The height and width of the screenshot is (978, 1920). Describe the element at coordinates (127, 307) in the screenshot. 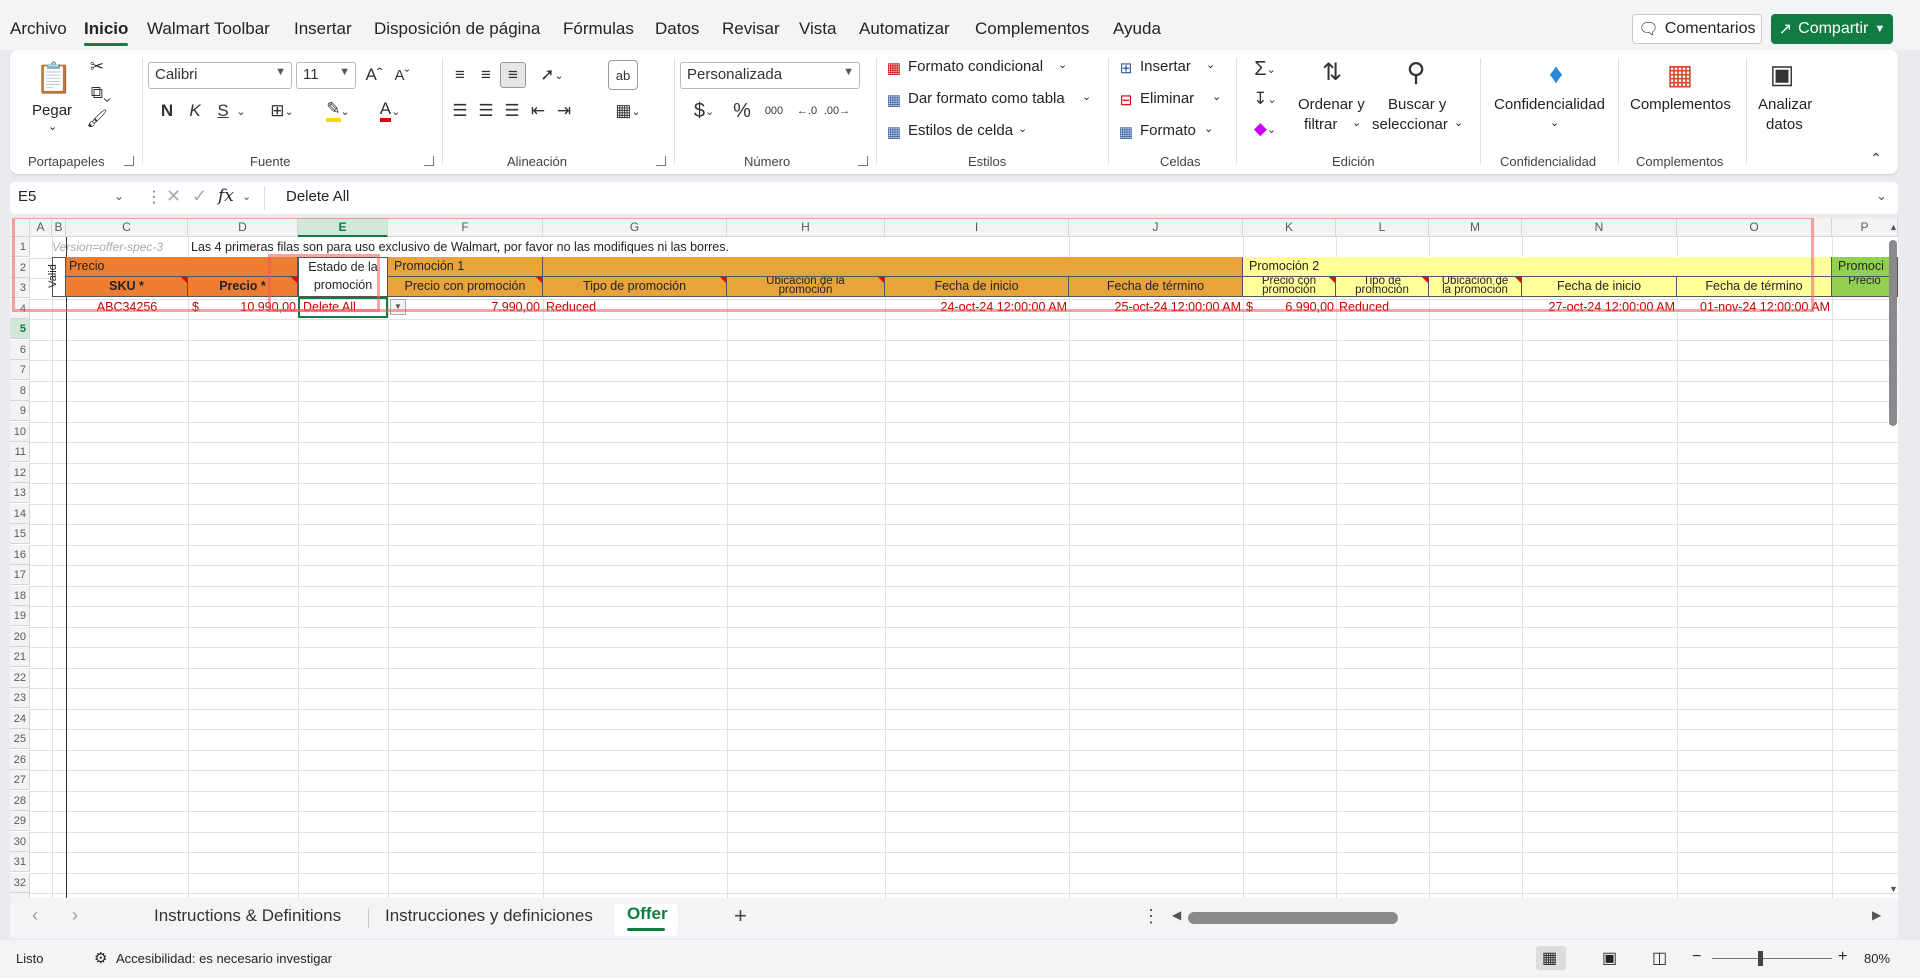

I see `cell-sku: ABC34256` at that location.